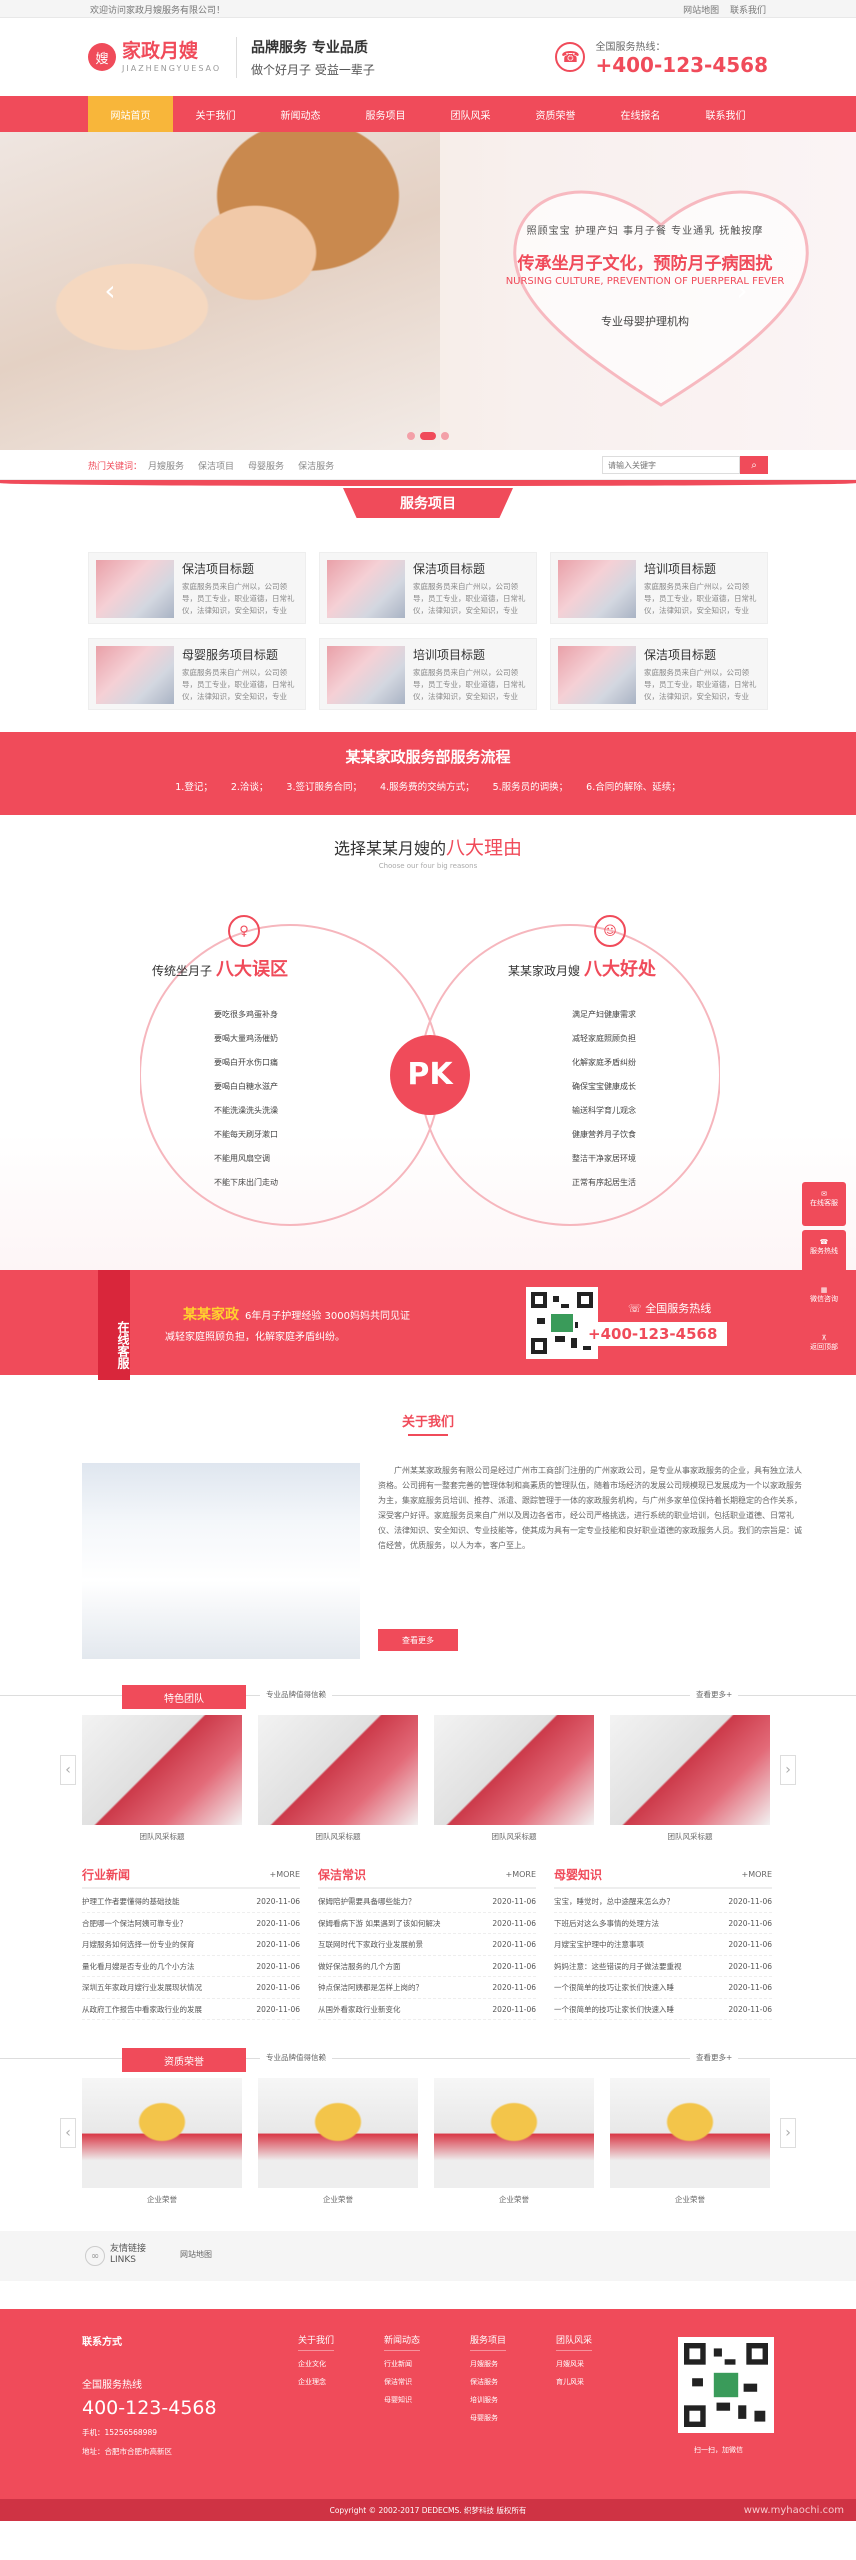  I want to click on nav-contact: 联系我们, so click(725, 114).